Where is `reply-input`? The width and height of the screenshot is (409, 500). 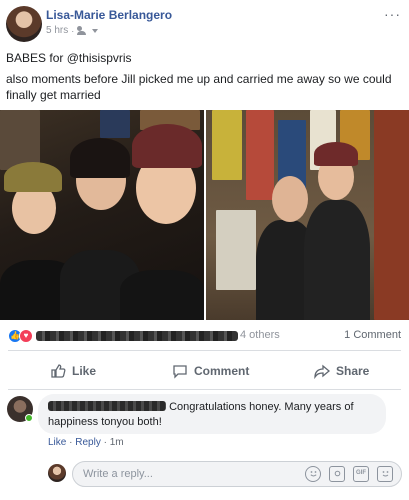
reply-input is located at coordinates (183, 474).